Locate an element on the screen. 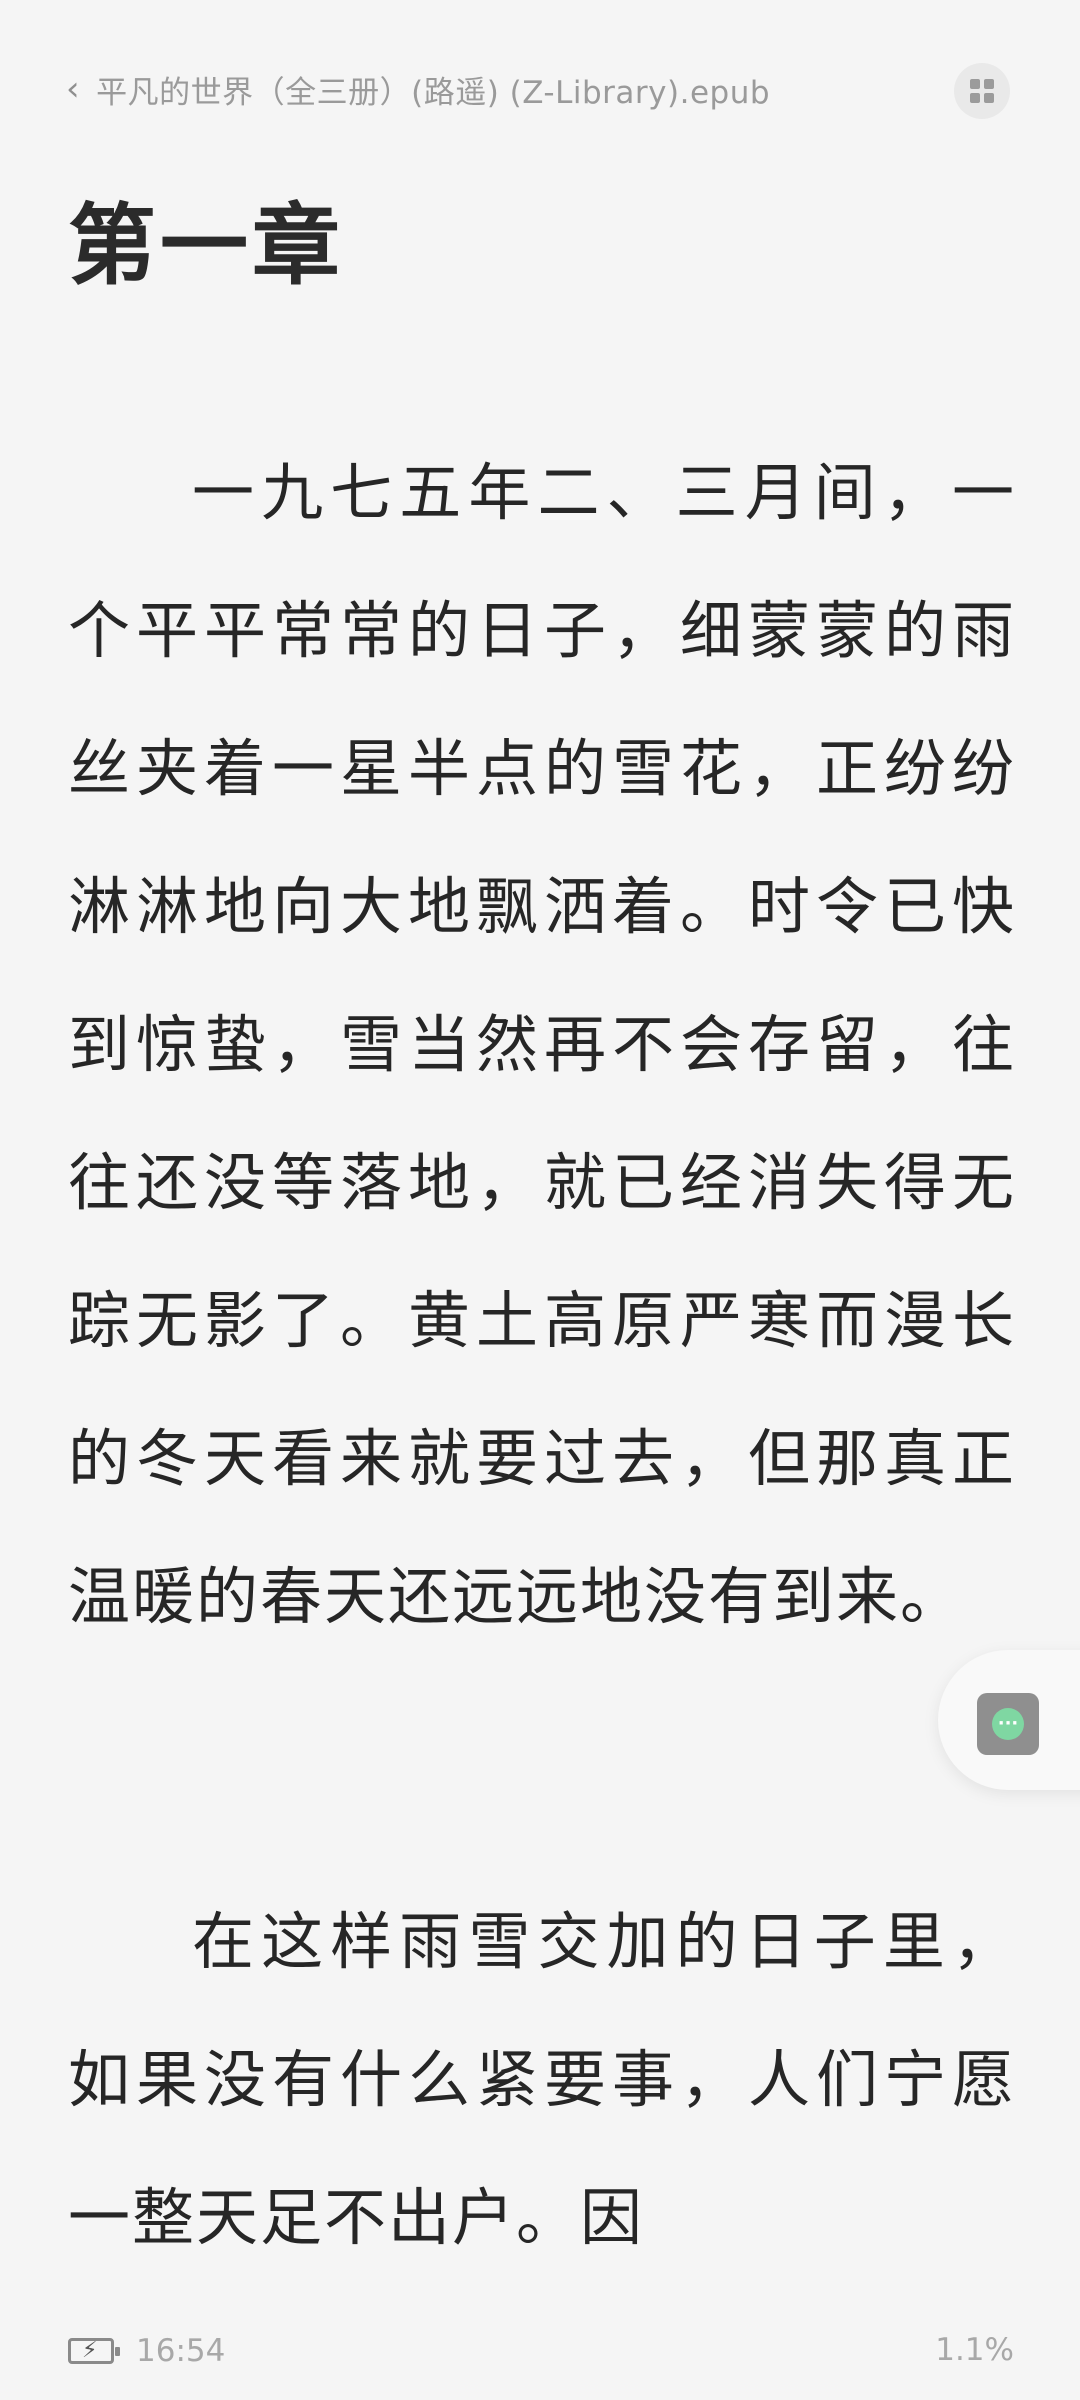 Image resolution: width=1080 pixels, height=2400 pixels. assistant-button: ··· is located at coordinates (1008, 1724).